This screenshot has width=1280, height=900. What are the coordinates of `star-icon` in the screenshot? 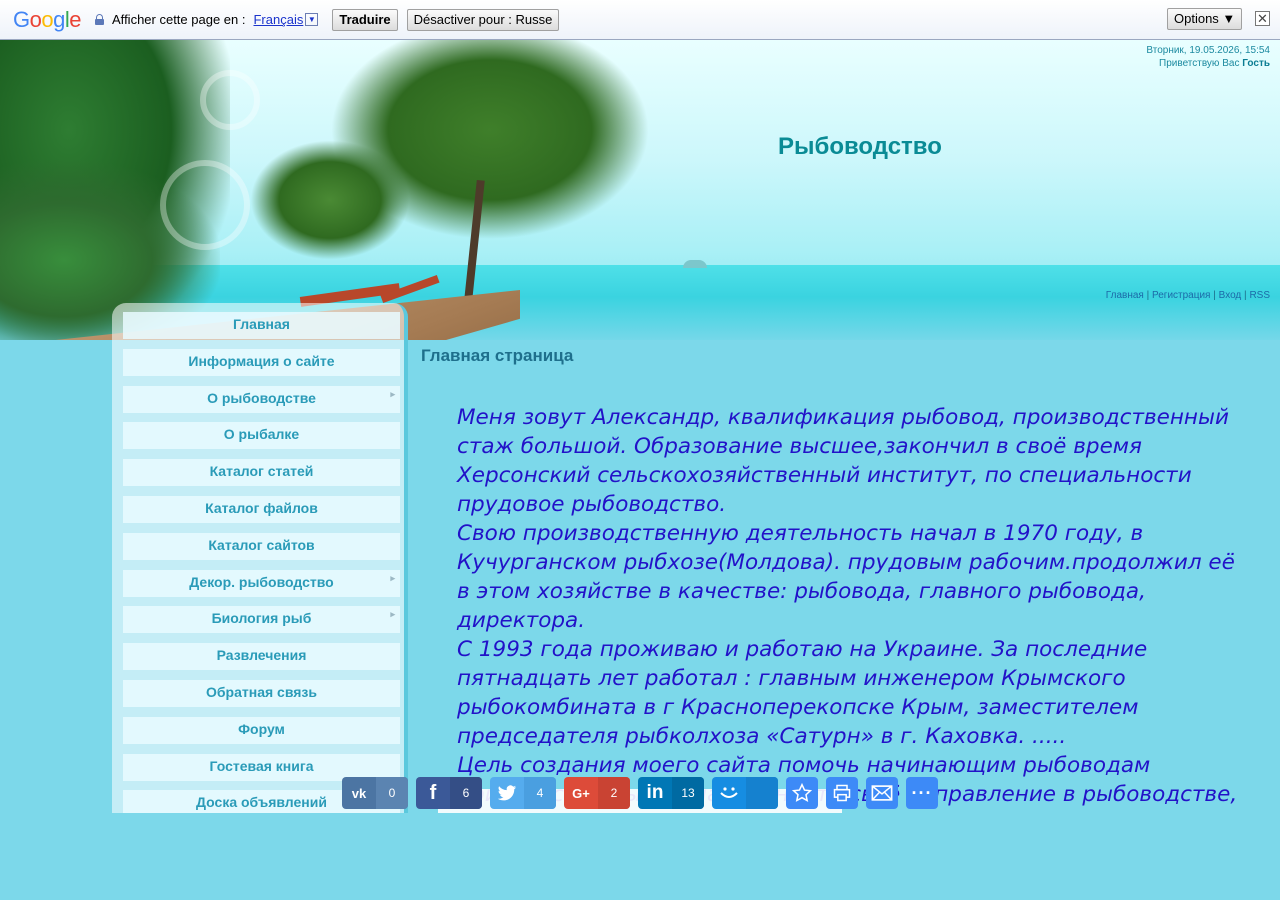 It's located at (802, 793).